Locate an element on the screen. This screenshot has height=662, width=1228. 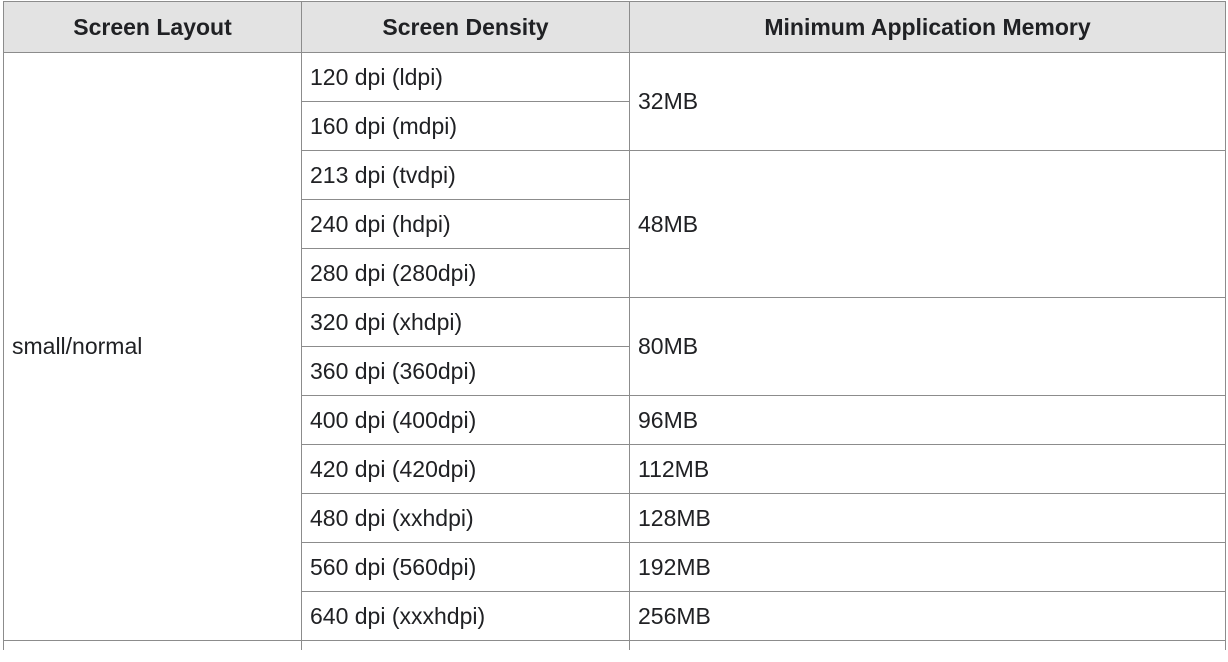
header-screen-layout: Screen Layout is located at coordinates (152, 27).